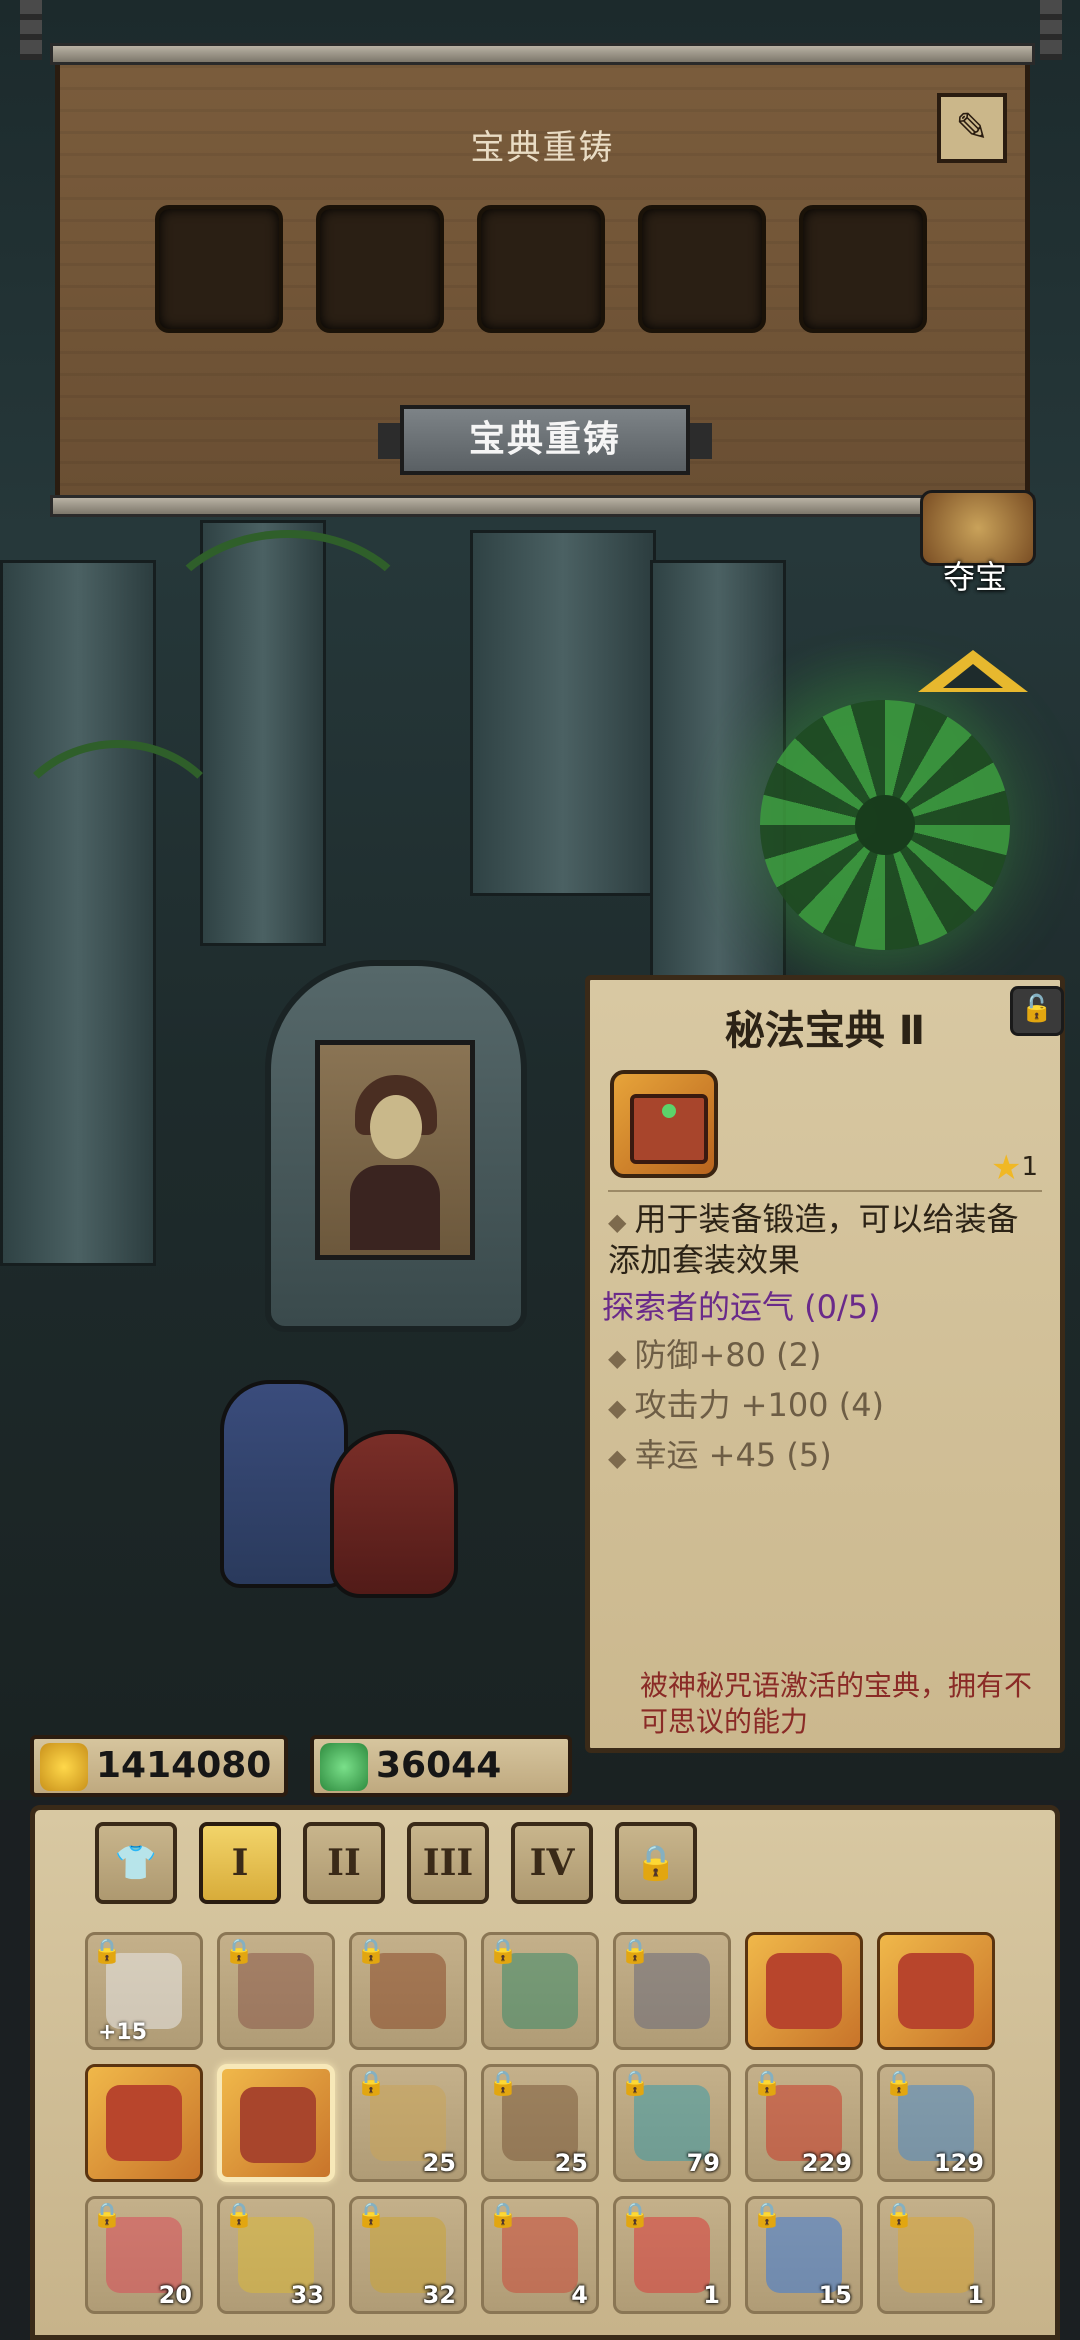 The width and height of the screenshot is (1080, 2340). I want to click on chevron-up-icon, so click(973, 671).